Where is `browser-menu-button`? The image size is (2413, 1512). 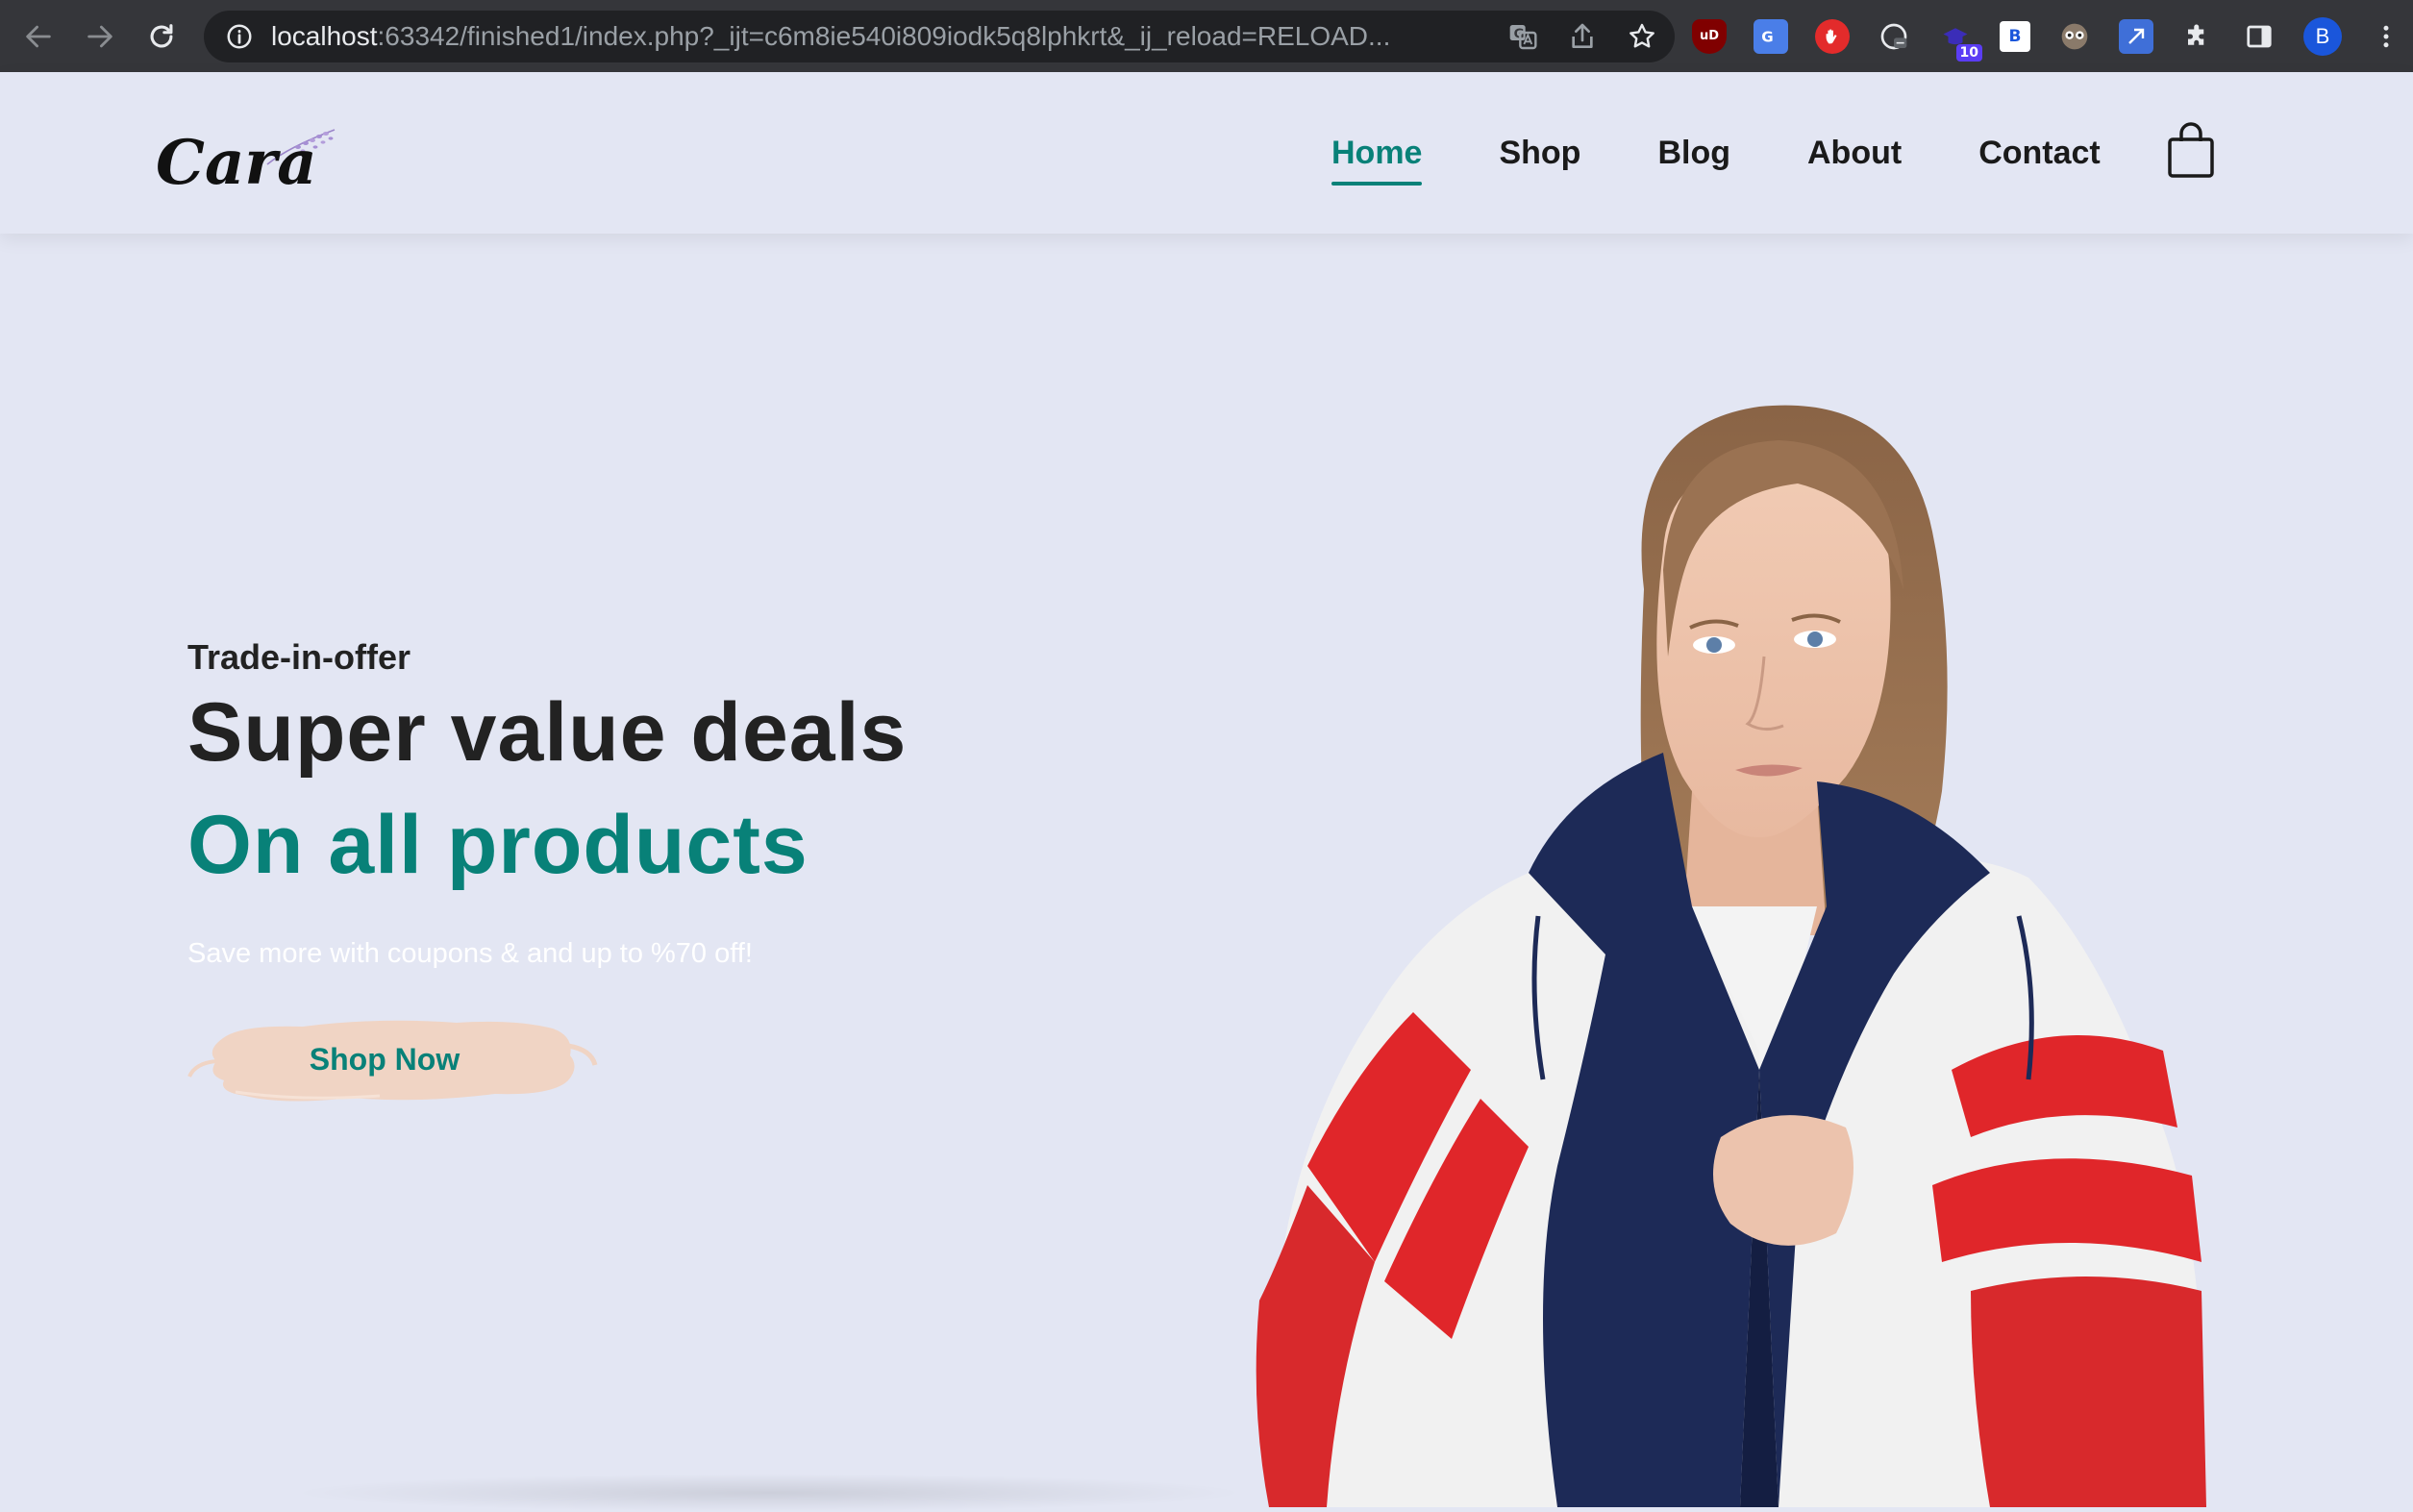 browser-menu-button is located at coordinates (2386, 36).